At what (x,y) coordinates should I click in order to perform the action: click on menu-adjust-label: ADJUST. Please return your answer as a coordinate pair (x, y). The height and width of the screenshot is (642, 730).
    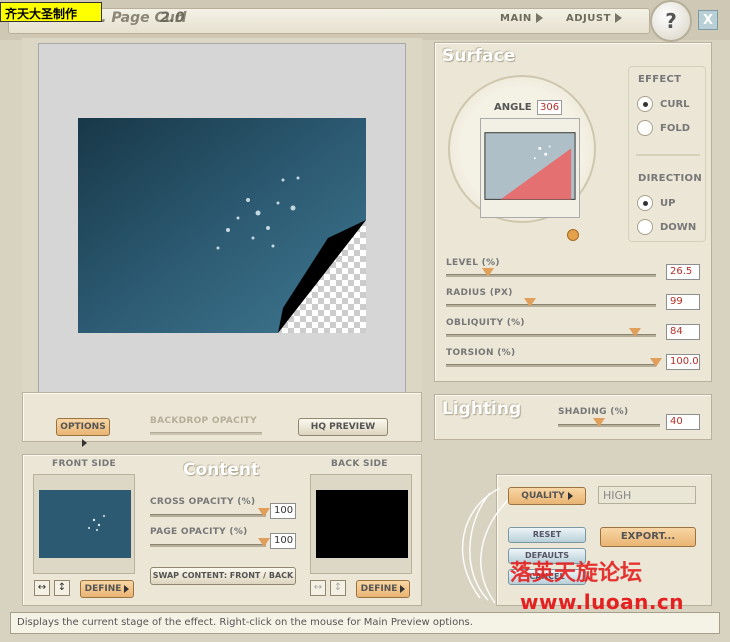
    Looking at the image, I should click on (588, 18).